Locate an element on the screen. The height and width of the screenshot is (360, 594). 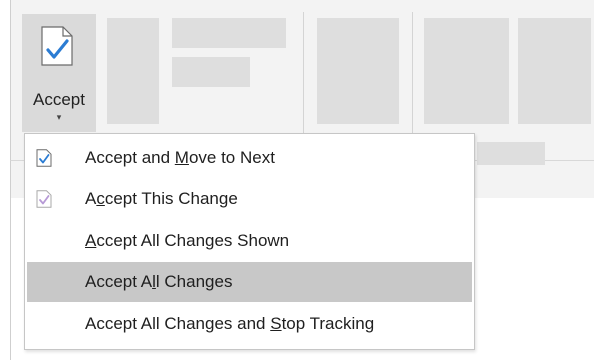
accept-button-label: Accept is located at coordinates (59, 99).